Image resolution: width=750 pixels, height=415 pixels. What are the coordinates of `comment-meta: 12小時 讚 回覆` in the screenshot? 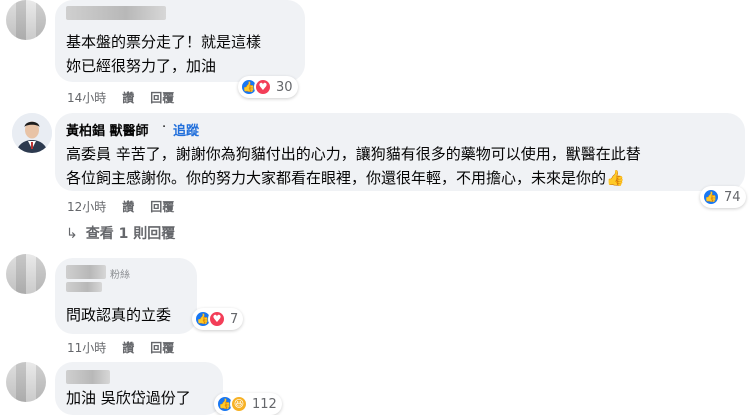 It's located at (128, 206).